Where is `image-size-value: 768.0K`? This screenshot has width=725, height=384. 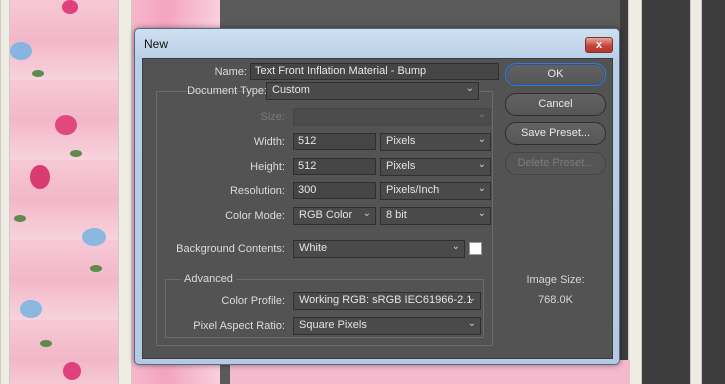
image-size-value: 768.0K is located at coordinates (555, 300).